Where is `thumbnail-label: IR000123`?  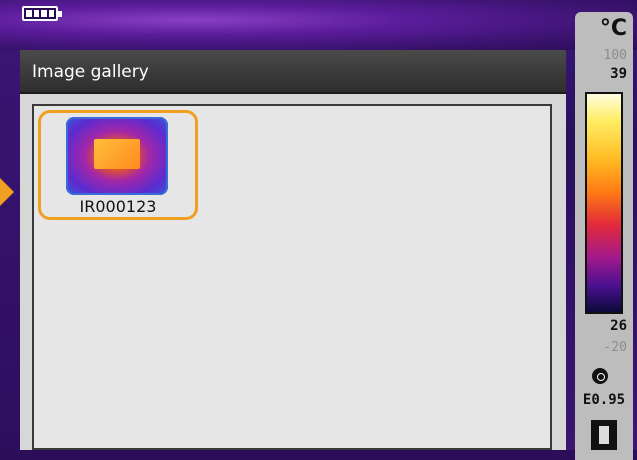
thumbnail-label: IR000123 is located at coordinates (118, 206).